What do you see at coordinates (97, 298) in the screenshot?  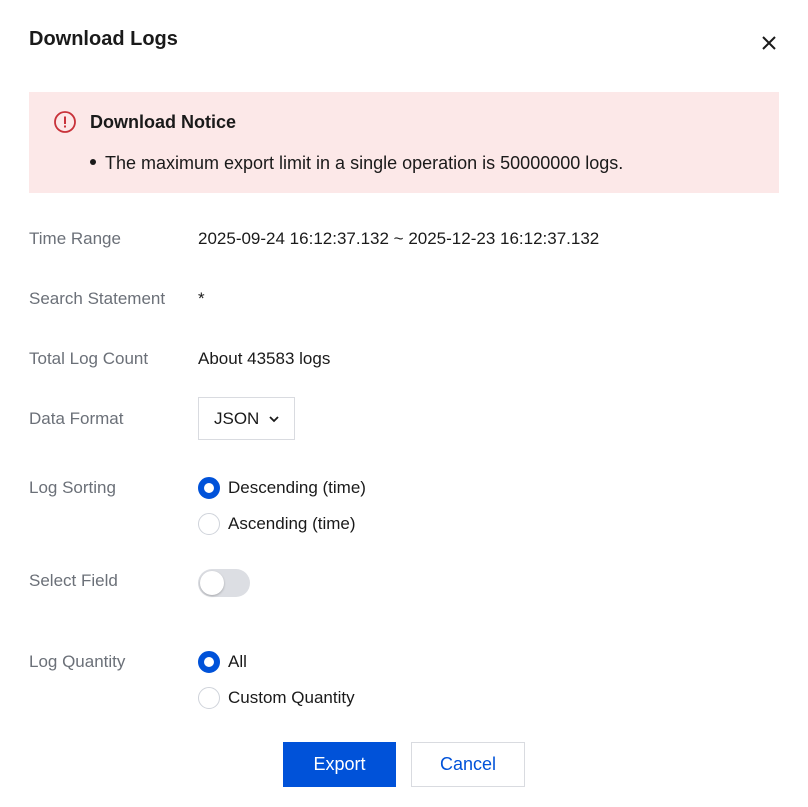 I see `search-statement-label: Search Statement` at bounding box center [97, 298].